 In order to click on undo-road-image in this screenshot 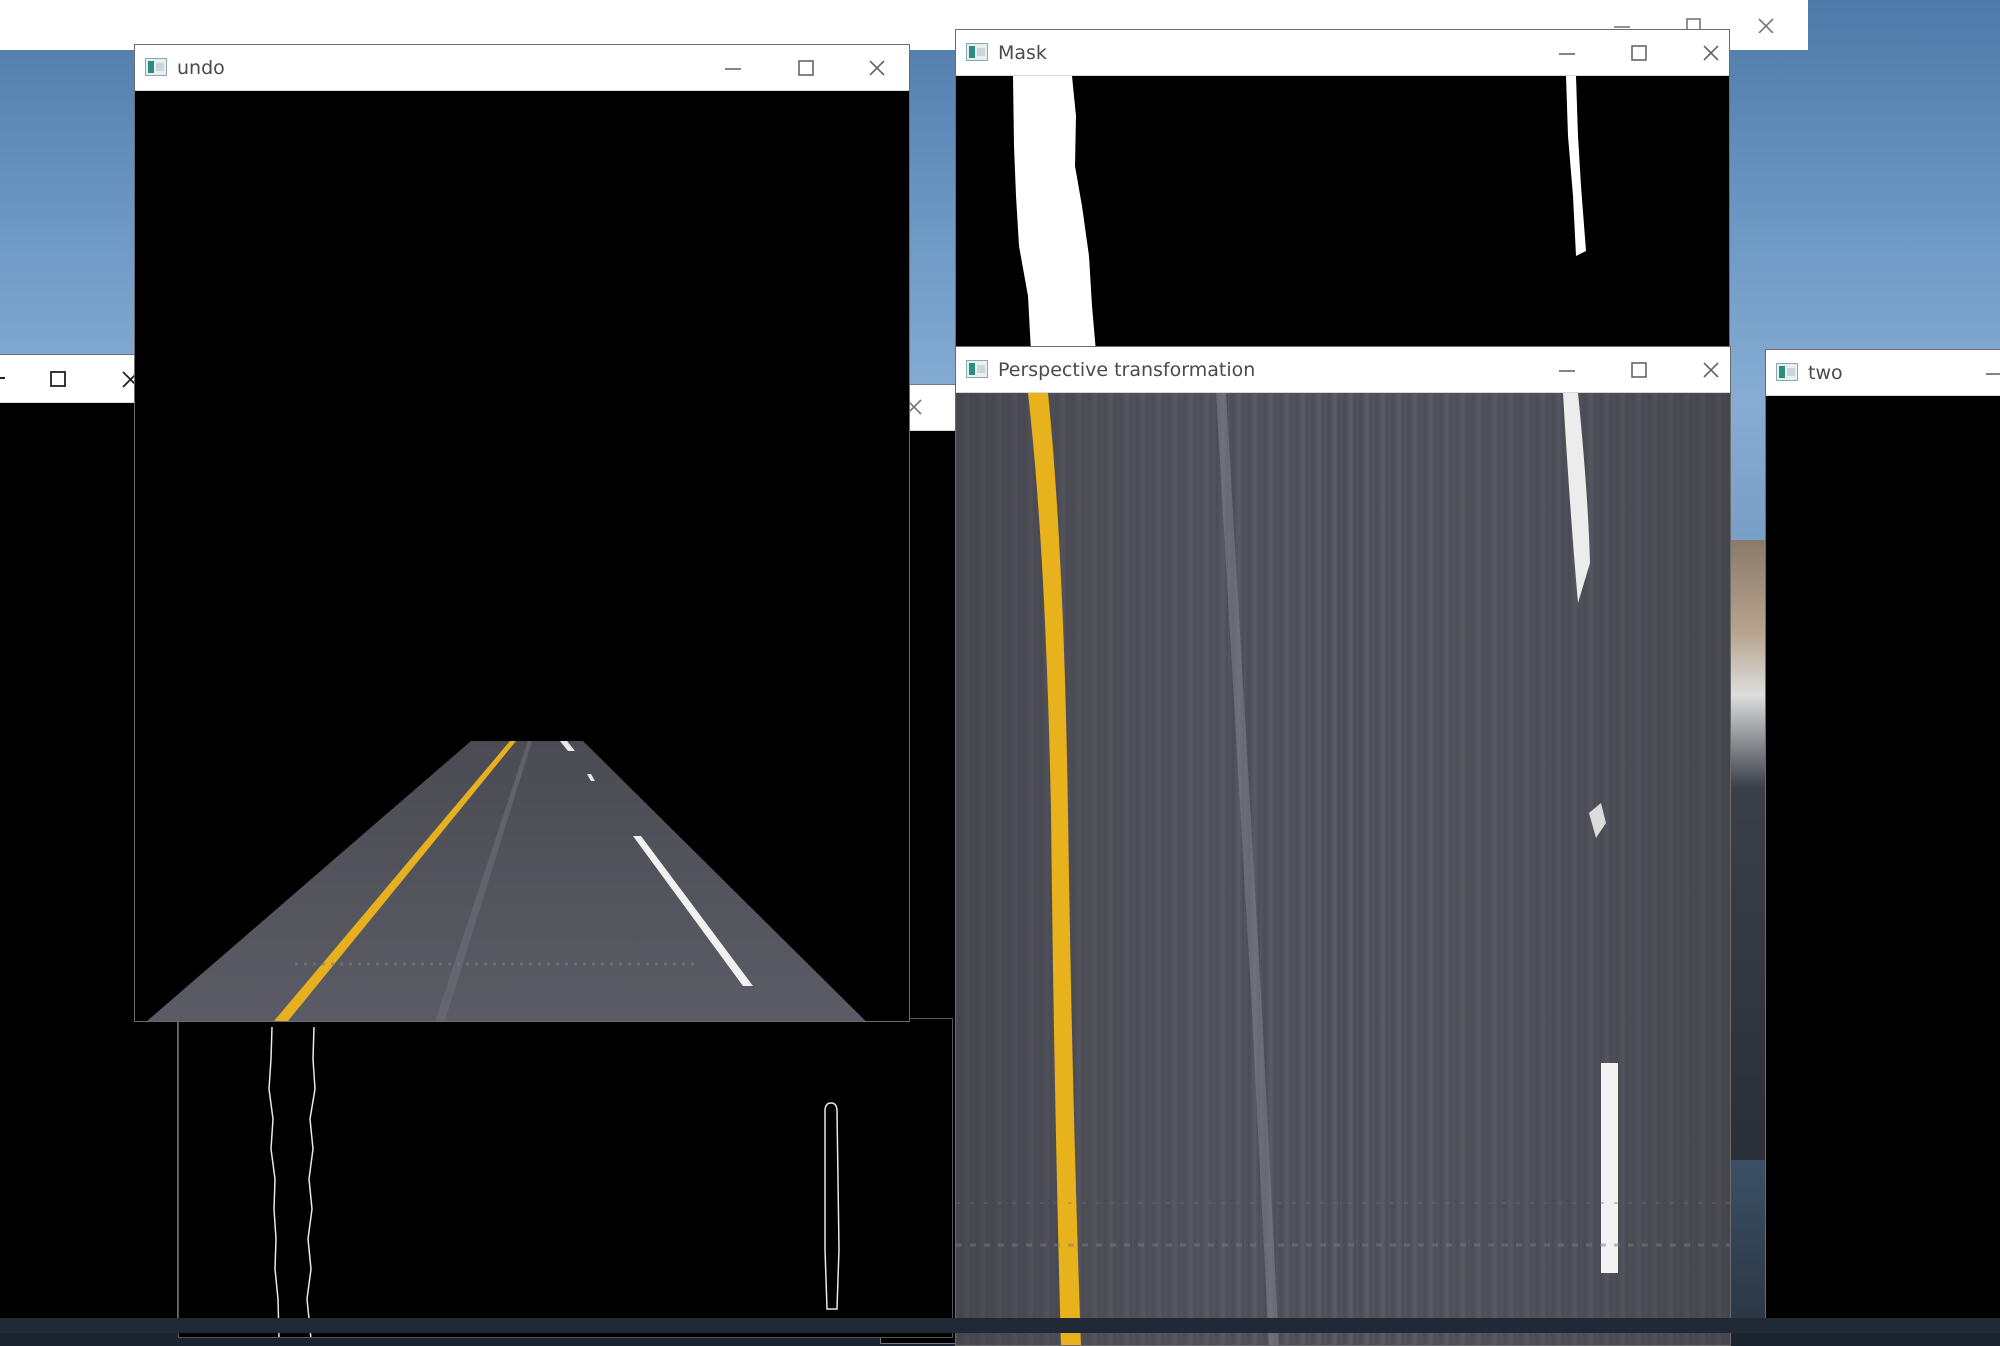, I will do `click(506, 881)`.